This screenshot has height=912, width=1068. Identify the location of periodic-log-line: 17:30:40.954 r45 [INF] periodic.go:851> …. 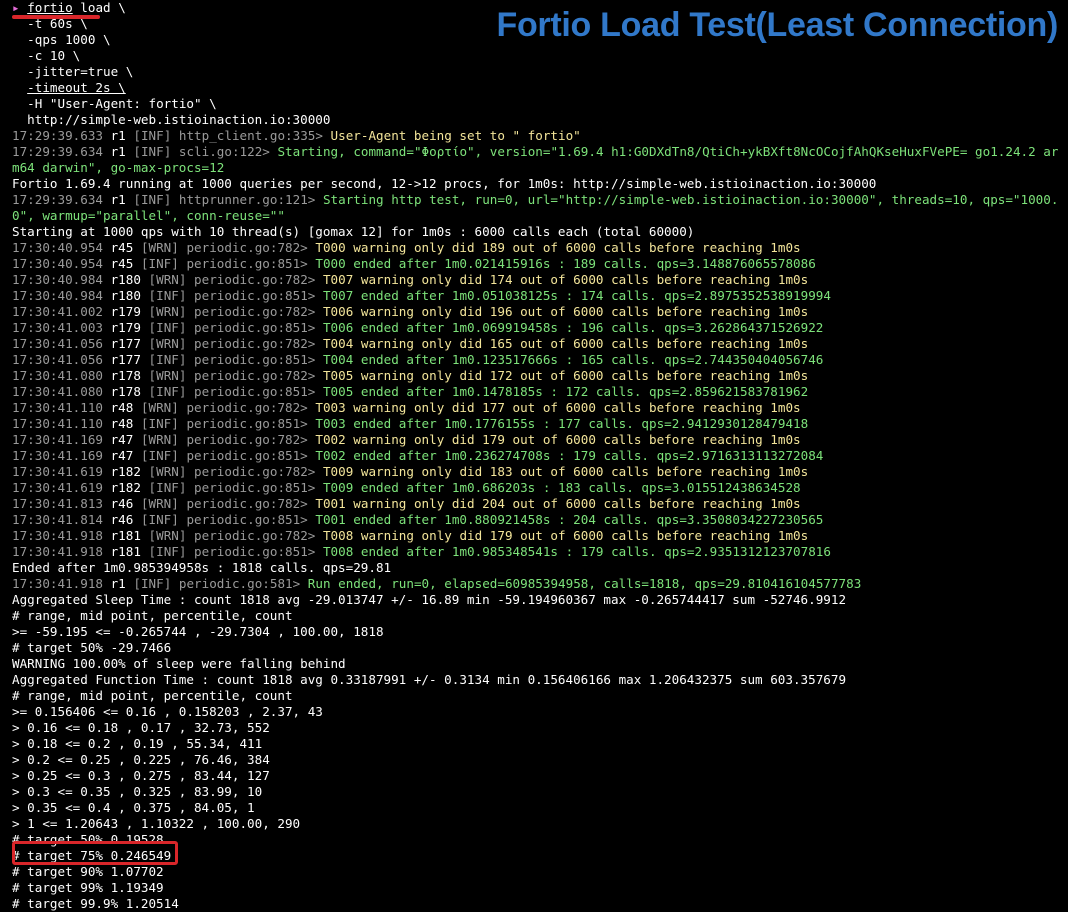
(414, 263).